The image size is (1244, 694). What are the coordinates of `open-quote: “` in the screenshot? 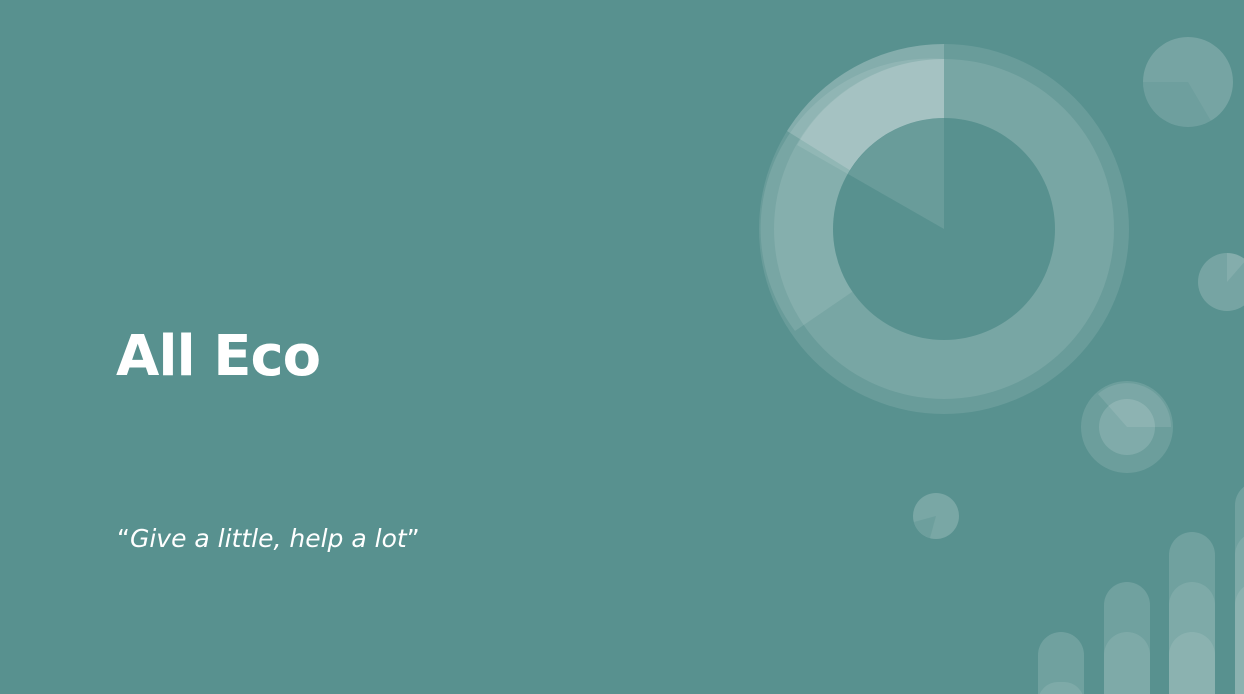 It's located at (123, 538).